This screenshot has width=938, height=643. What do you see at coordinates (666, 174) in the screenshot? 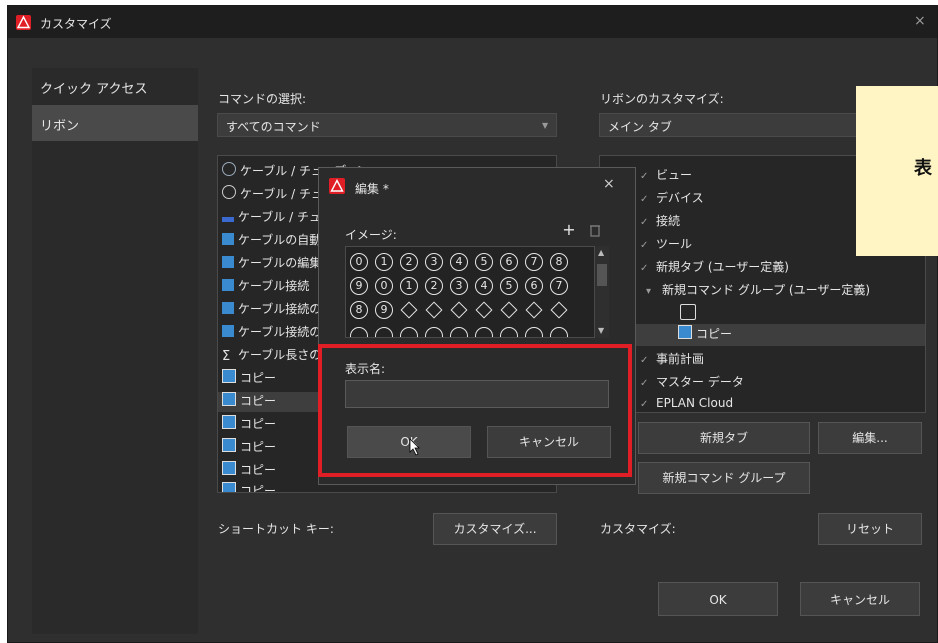
I see `tree-item-view: ✓ ビュー` at bounding box center [666, 174].